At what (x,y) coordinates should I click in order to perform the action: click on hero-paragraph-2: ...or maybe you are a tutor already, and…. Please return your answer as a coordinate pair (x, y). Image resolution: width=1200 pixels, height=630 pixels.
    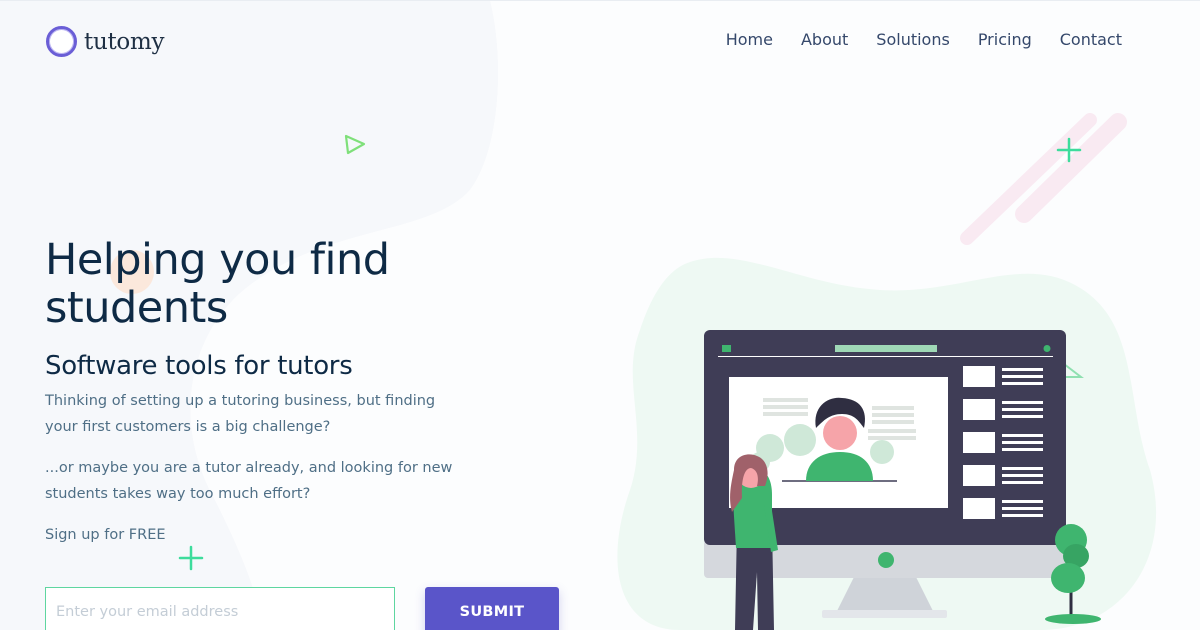
    Looking at the image, I should click on (249, 481).